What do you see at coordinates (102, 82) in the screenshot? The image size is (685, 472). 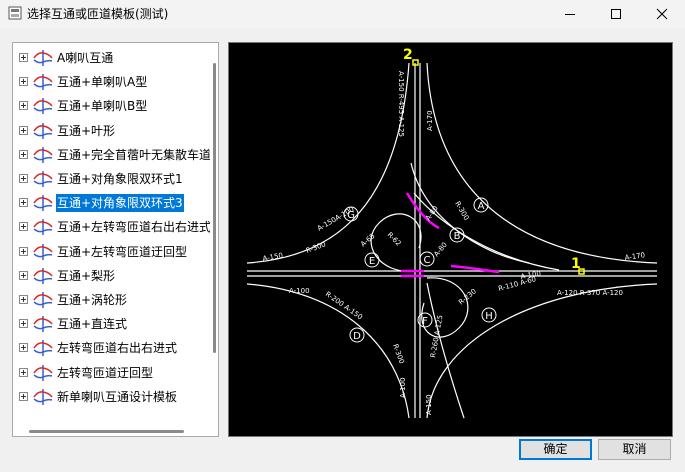 I see `tree-item-label: 互通+单喇叭A型` at bounding box center [102, 82].